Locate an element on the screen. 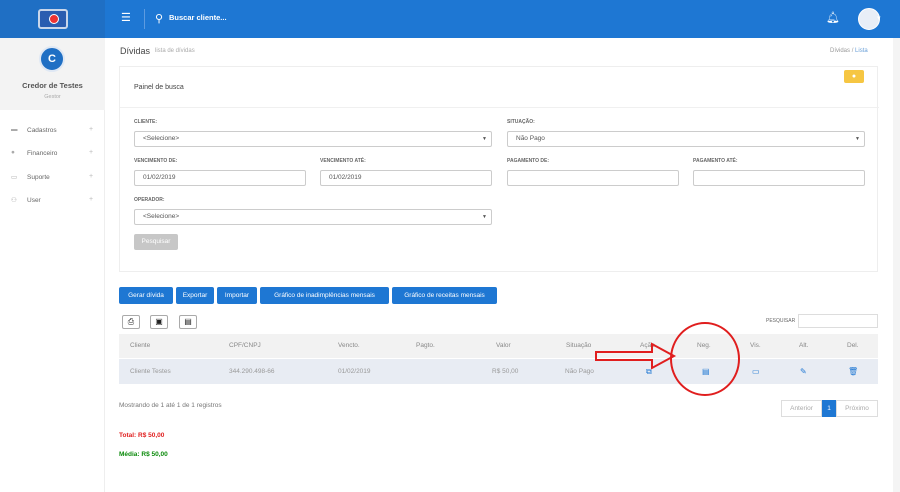  importar-button: Importar is located at coordinates (237, 295).